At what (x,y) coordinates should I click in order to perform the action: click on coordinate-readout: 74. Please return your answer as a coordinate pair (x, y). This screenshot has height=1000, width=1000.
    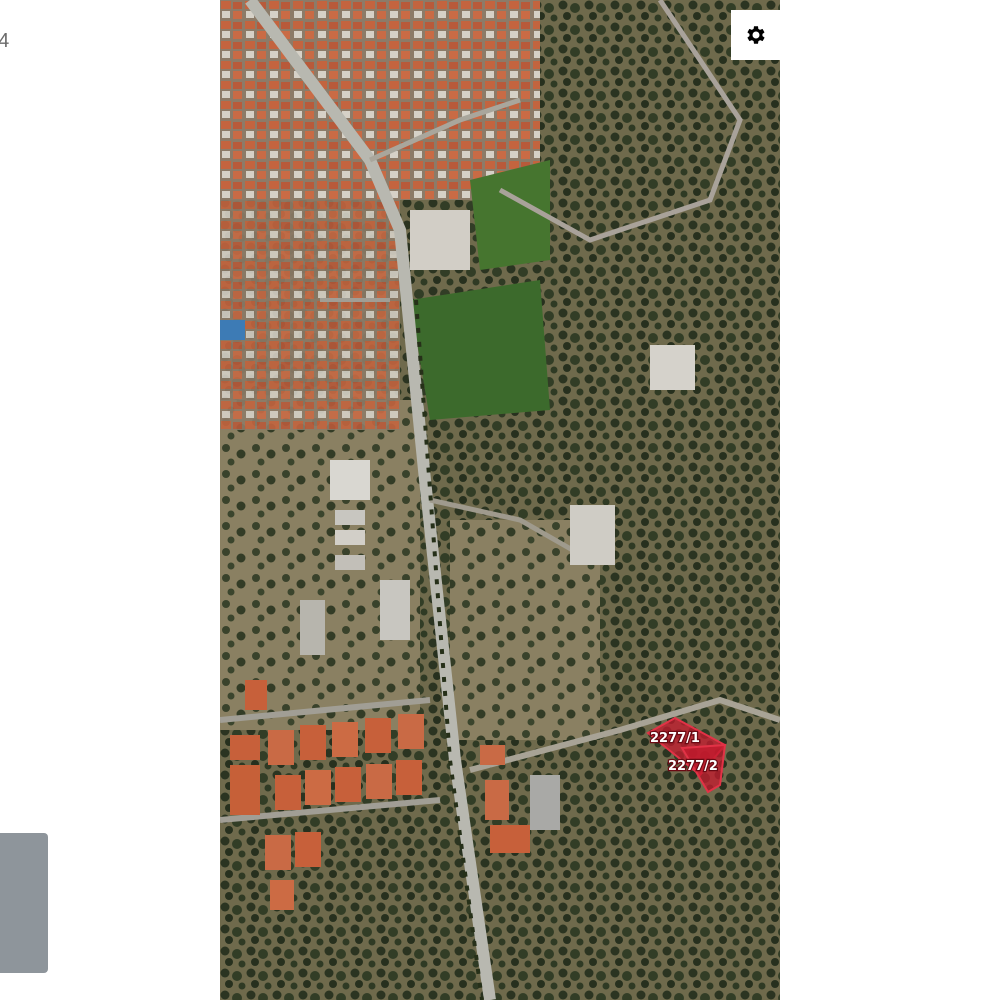
    Looking at the image, I should click on (5, 41).